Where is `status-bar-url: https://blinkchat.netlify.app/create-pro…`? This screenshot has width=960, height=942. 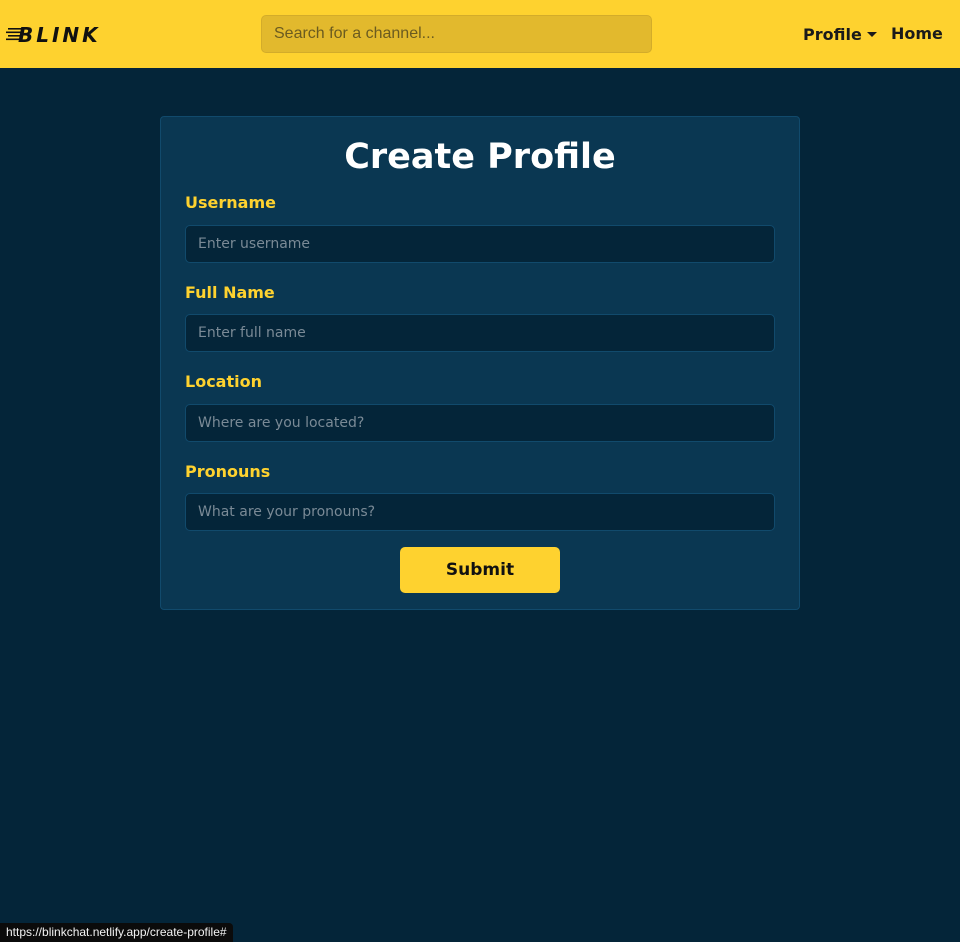 status-bar-url: https://blinkchat.netlify.app/create-pro… is located at coordinates (116, 932).